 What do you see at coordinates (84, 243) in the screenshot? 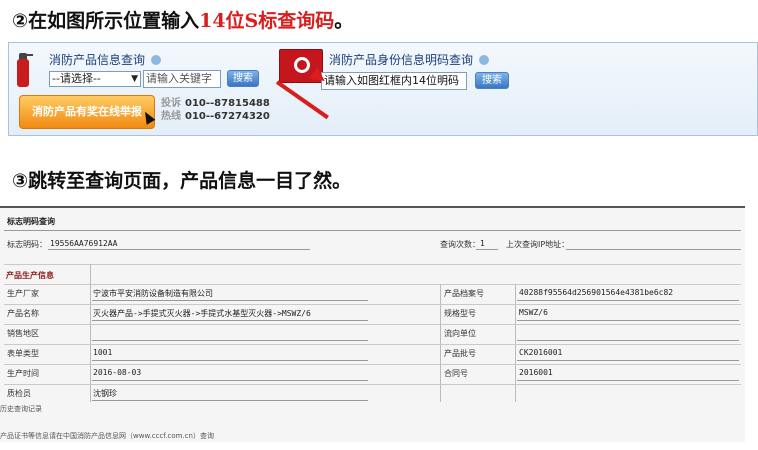
I see `code-value: 19556AA76912AA` at bounding box center [84, 243].